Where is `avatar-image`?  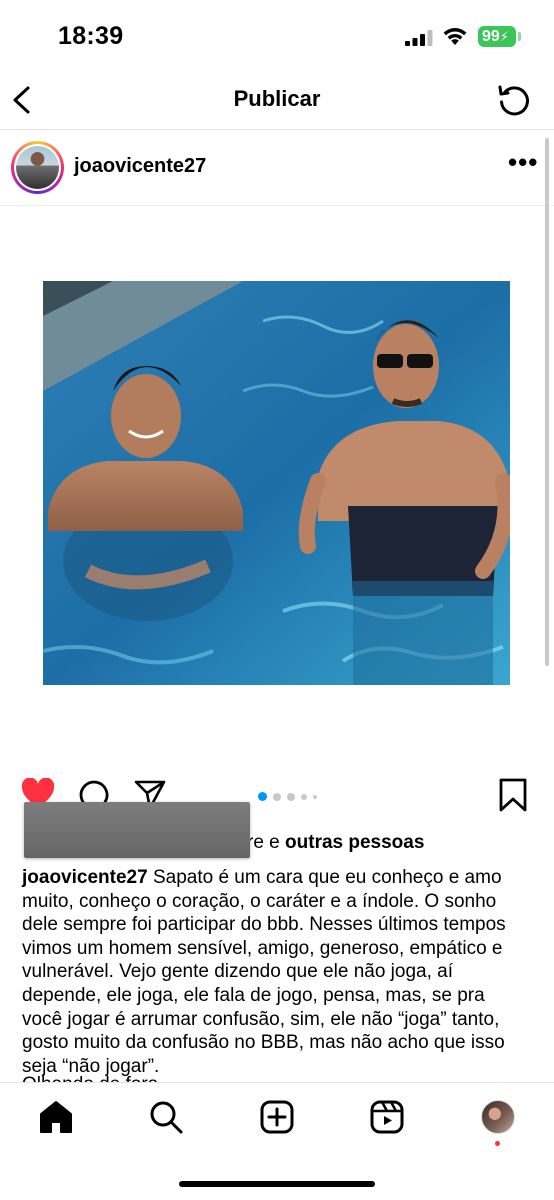 avatar-image is located at coordinates (37, 167).